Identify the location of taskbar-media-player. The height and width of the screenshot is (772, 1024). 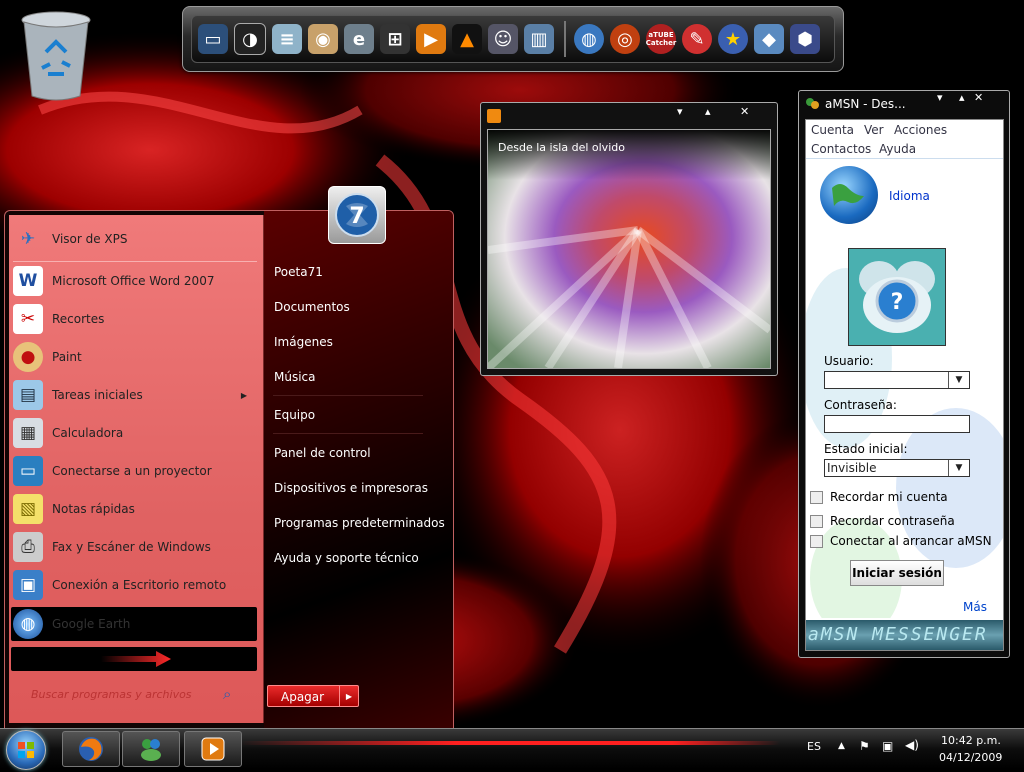
(213, 749).